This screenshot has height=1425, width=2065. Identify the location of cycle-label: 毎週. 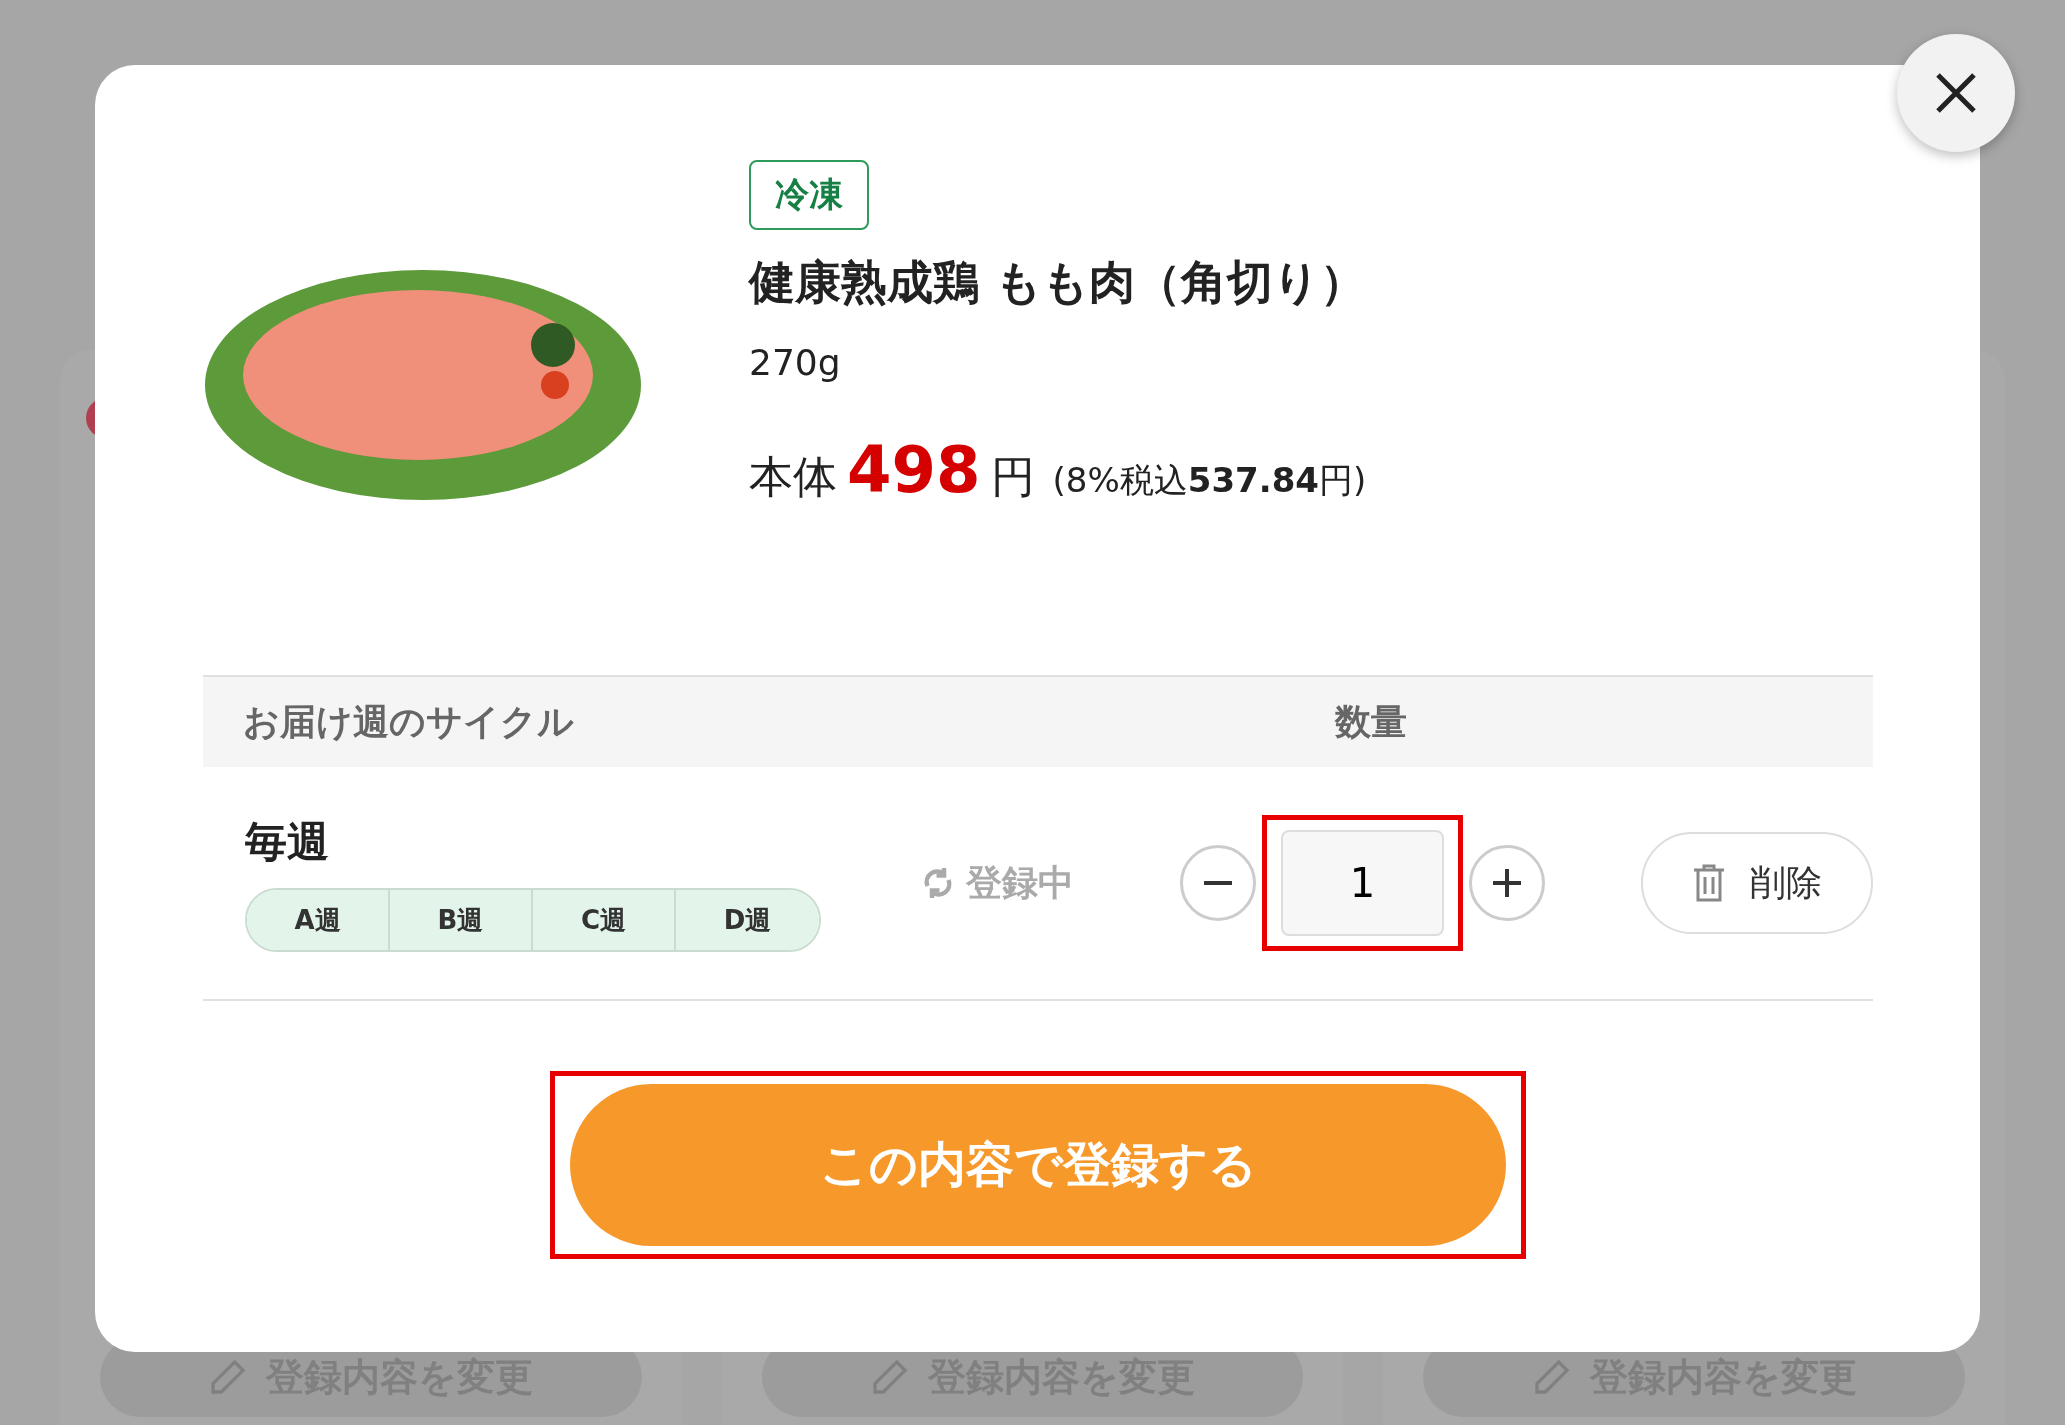
(287, 842).